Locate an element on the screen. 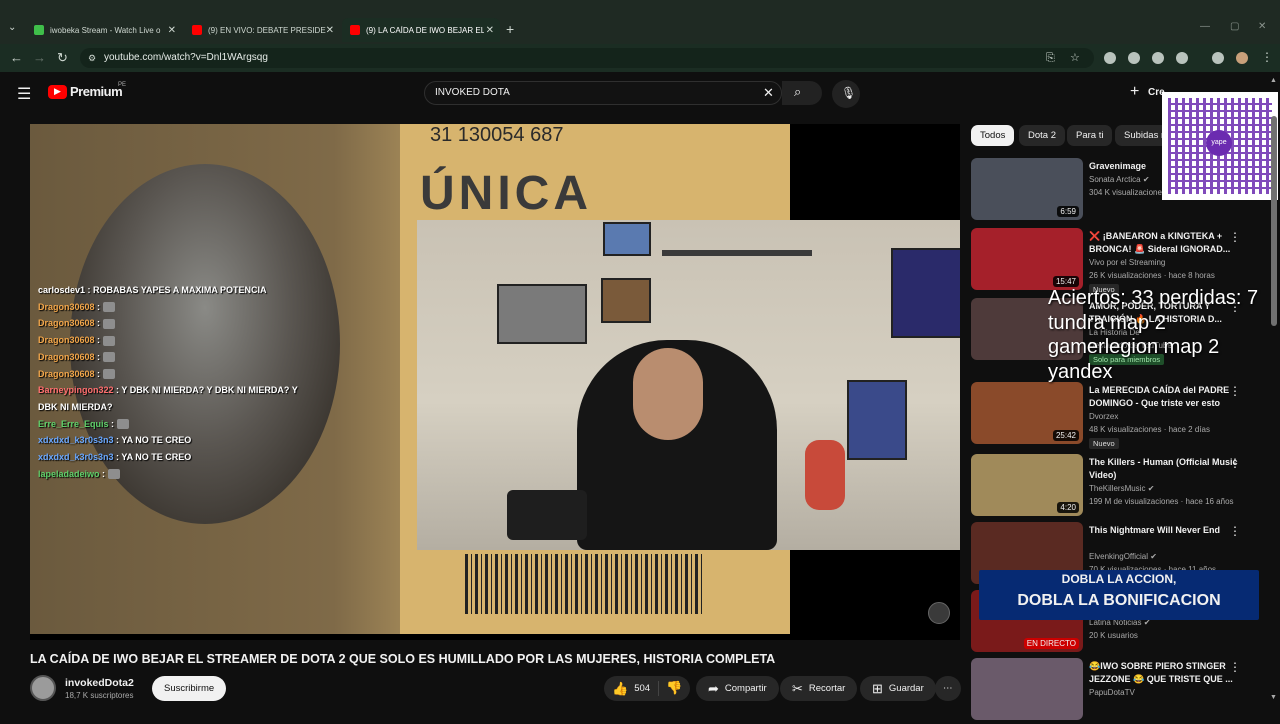  kick-icon is located at coordinates (39, 30).